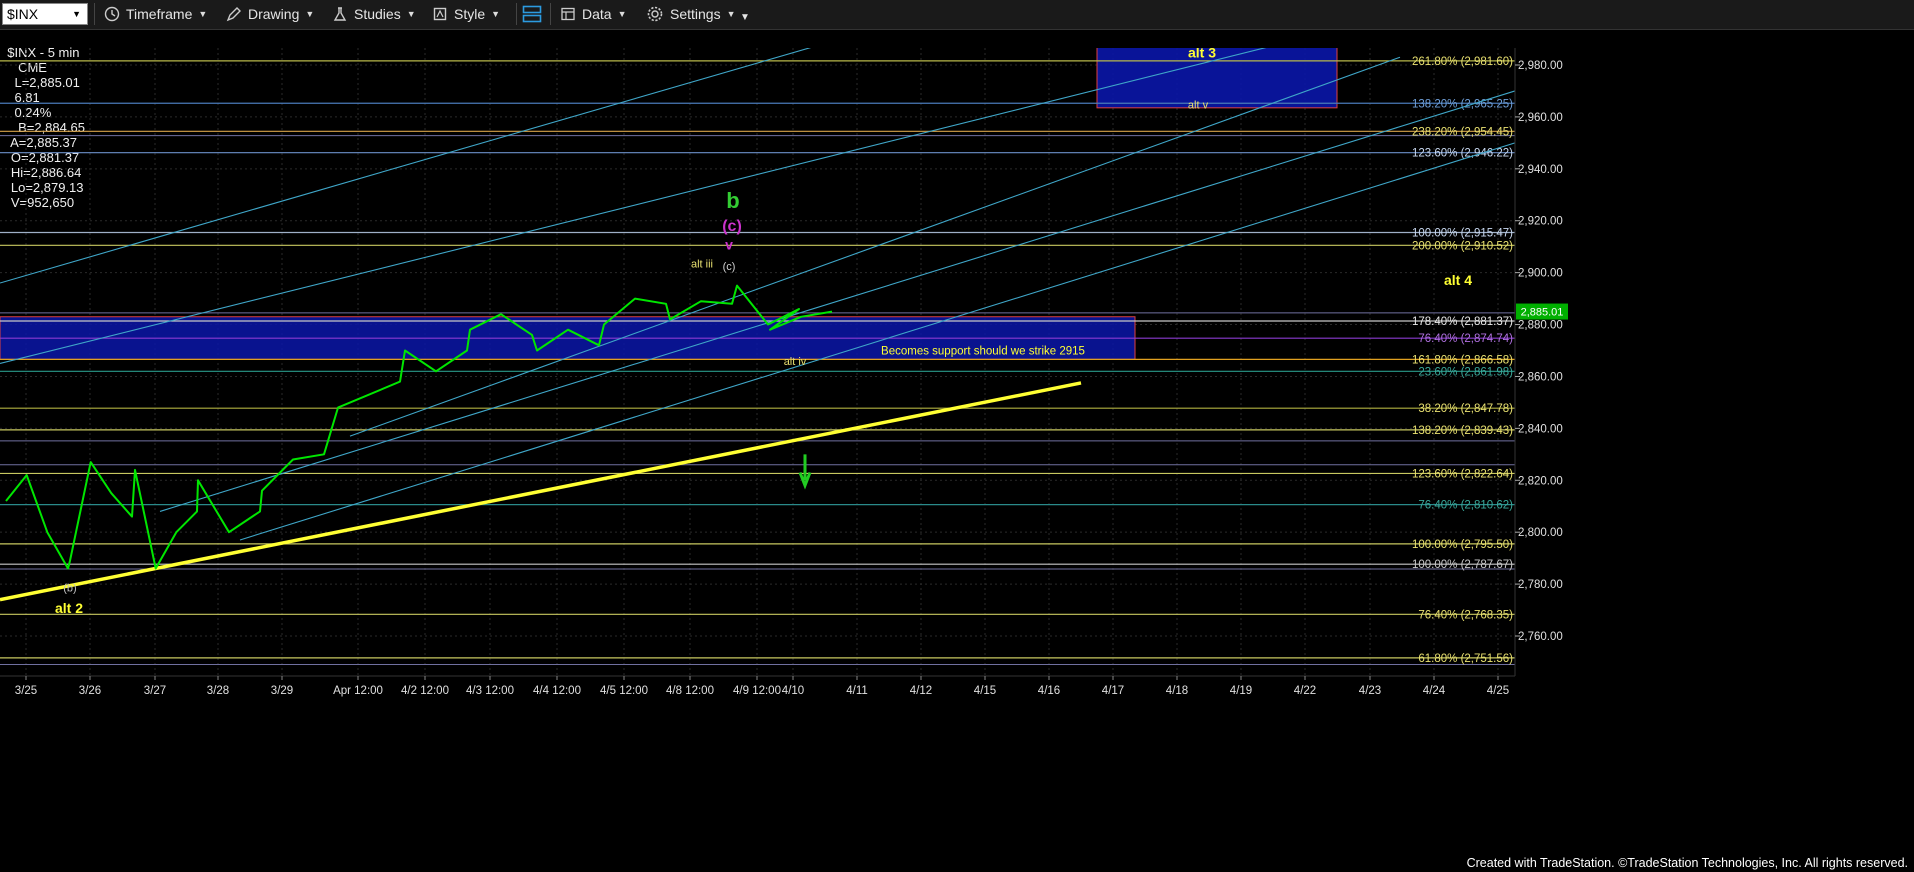 This screenshot has height=872, width=1914. Describe the element at coordinates (1370, 691) in the screenshot. I see `x-tick-label: 4/23` at that location.